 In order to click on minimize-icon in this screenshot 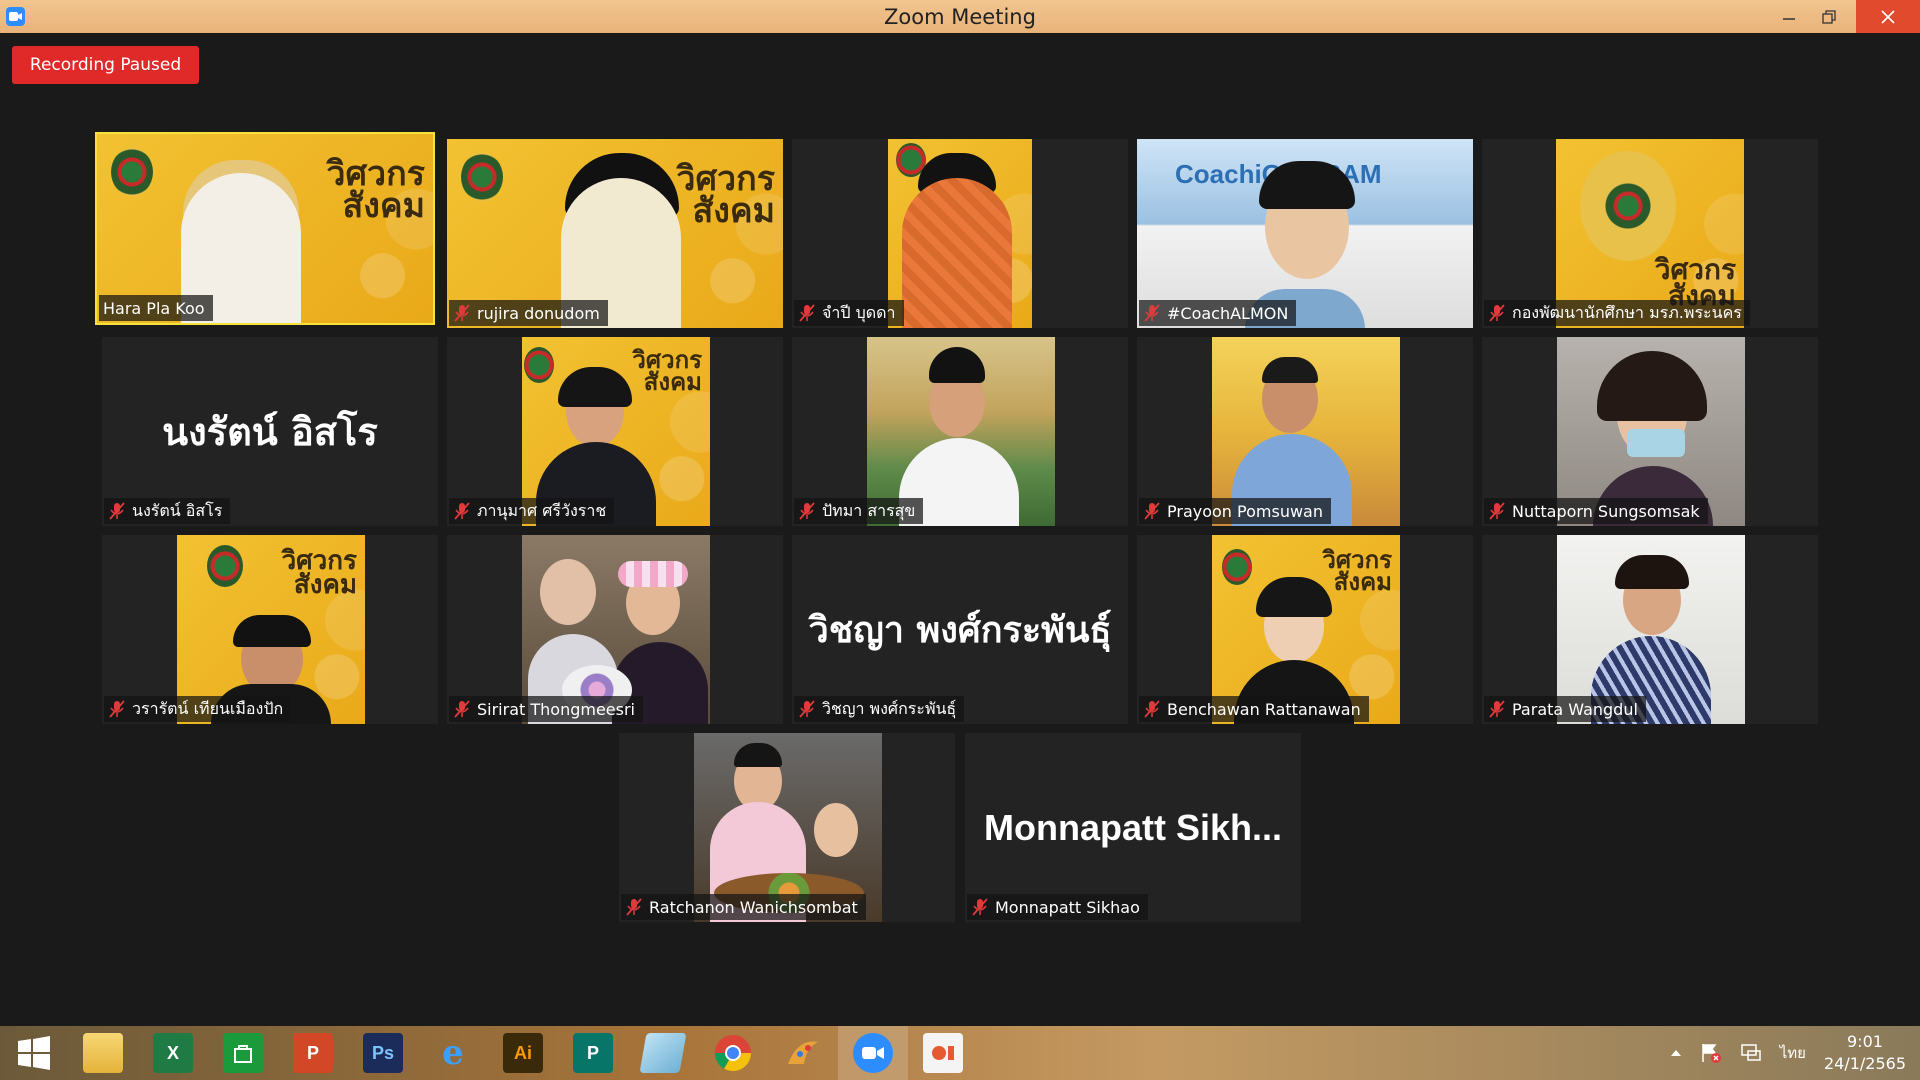, I will do `click(1789, 18)`.